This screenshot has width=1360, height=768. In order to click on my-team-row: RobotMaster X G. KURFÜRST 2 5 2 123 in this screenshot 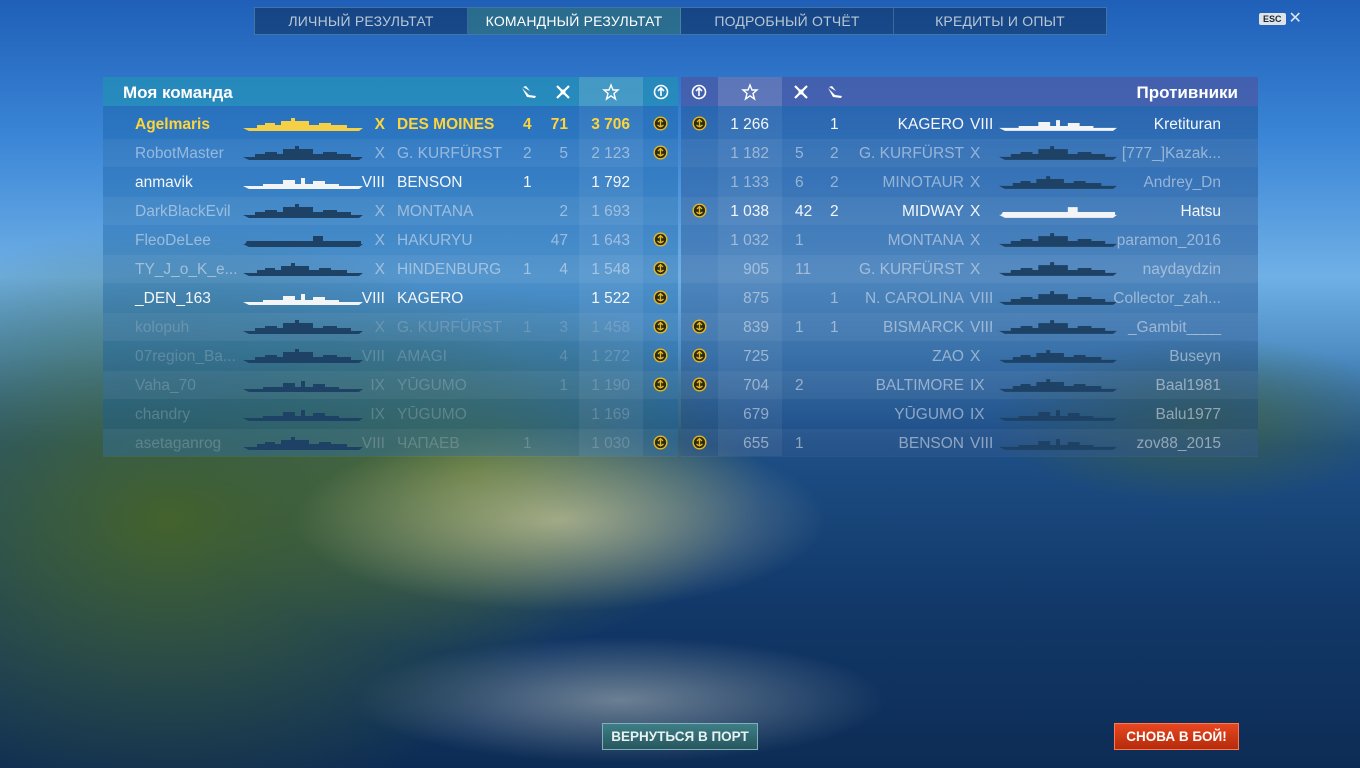, I will do `click(390, 153)`.